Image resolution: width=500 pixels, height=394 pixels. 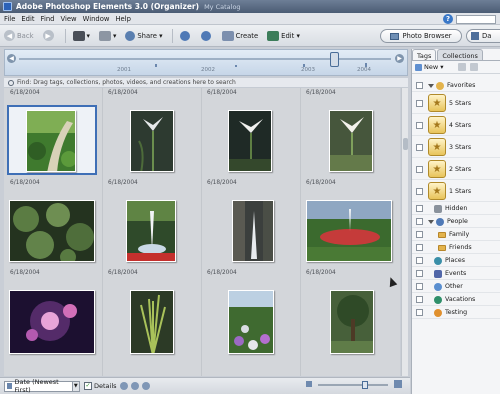 I want to click on tag-item-friends: Friends, so click(x=456, y=248).